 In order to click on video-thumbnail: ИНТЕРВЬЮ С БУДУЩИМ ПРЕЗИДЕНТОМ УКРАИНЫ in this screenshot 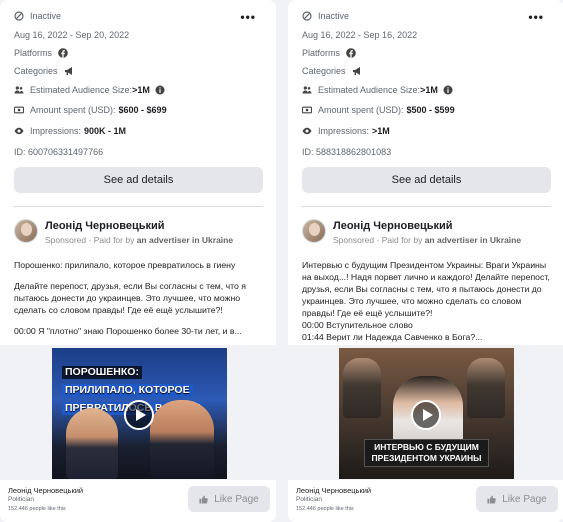, I will do `click(426, 413)`.